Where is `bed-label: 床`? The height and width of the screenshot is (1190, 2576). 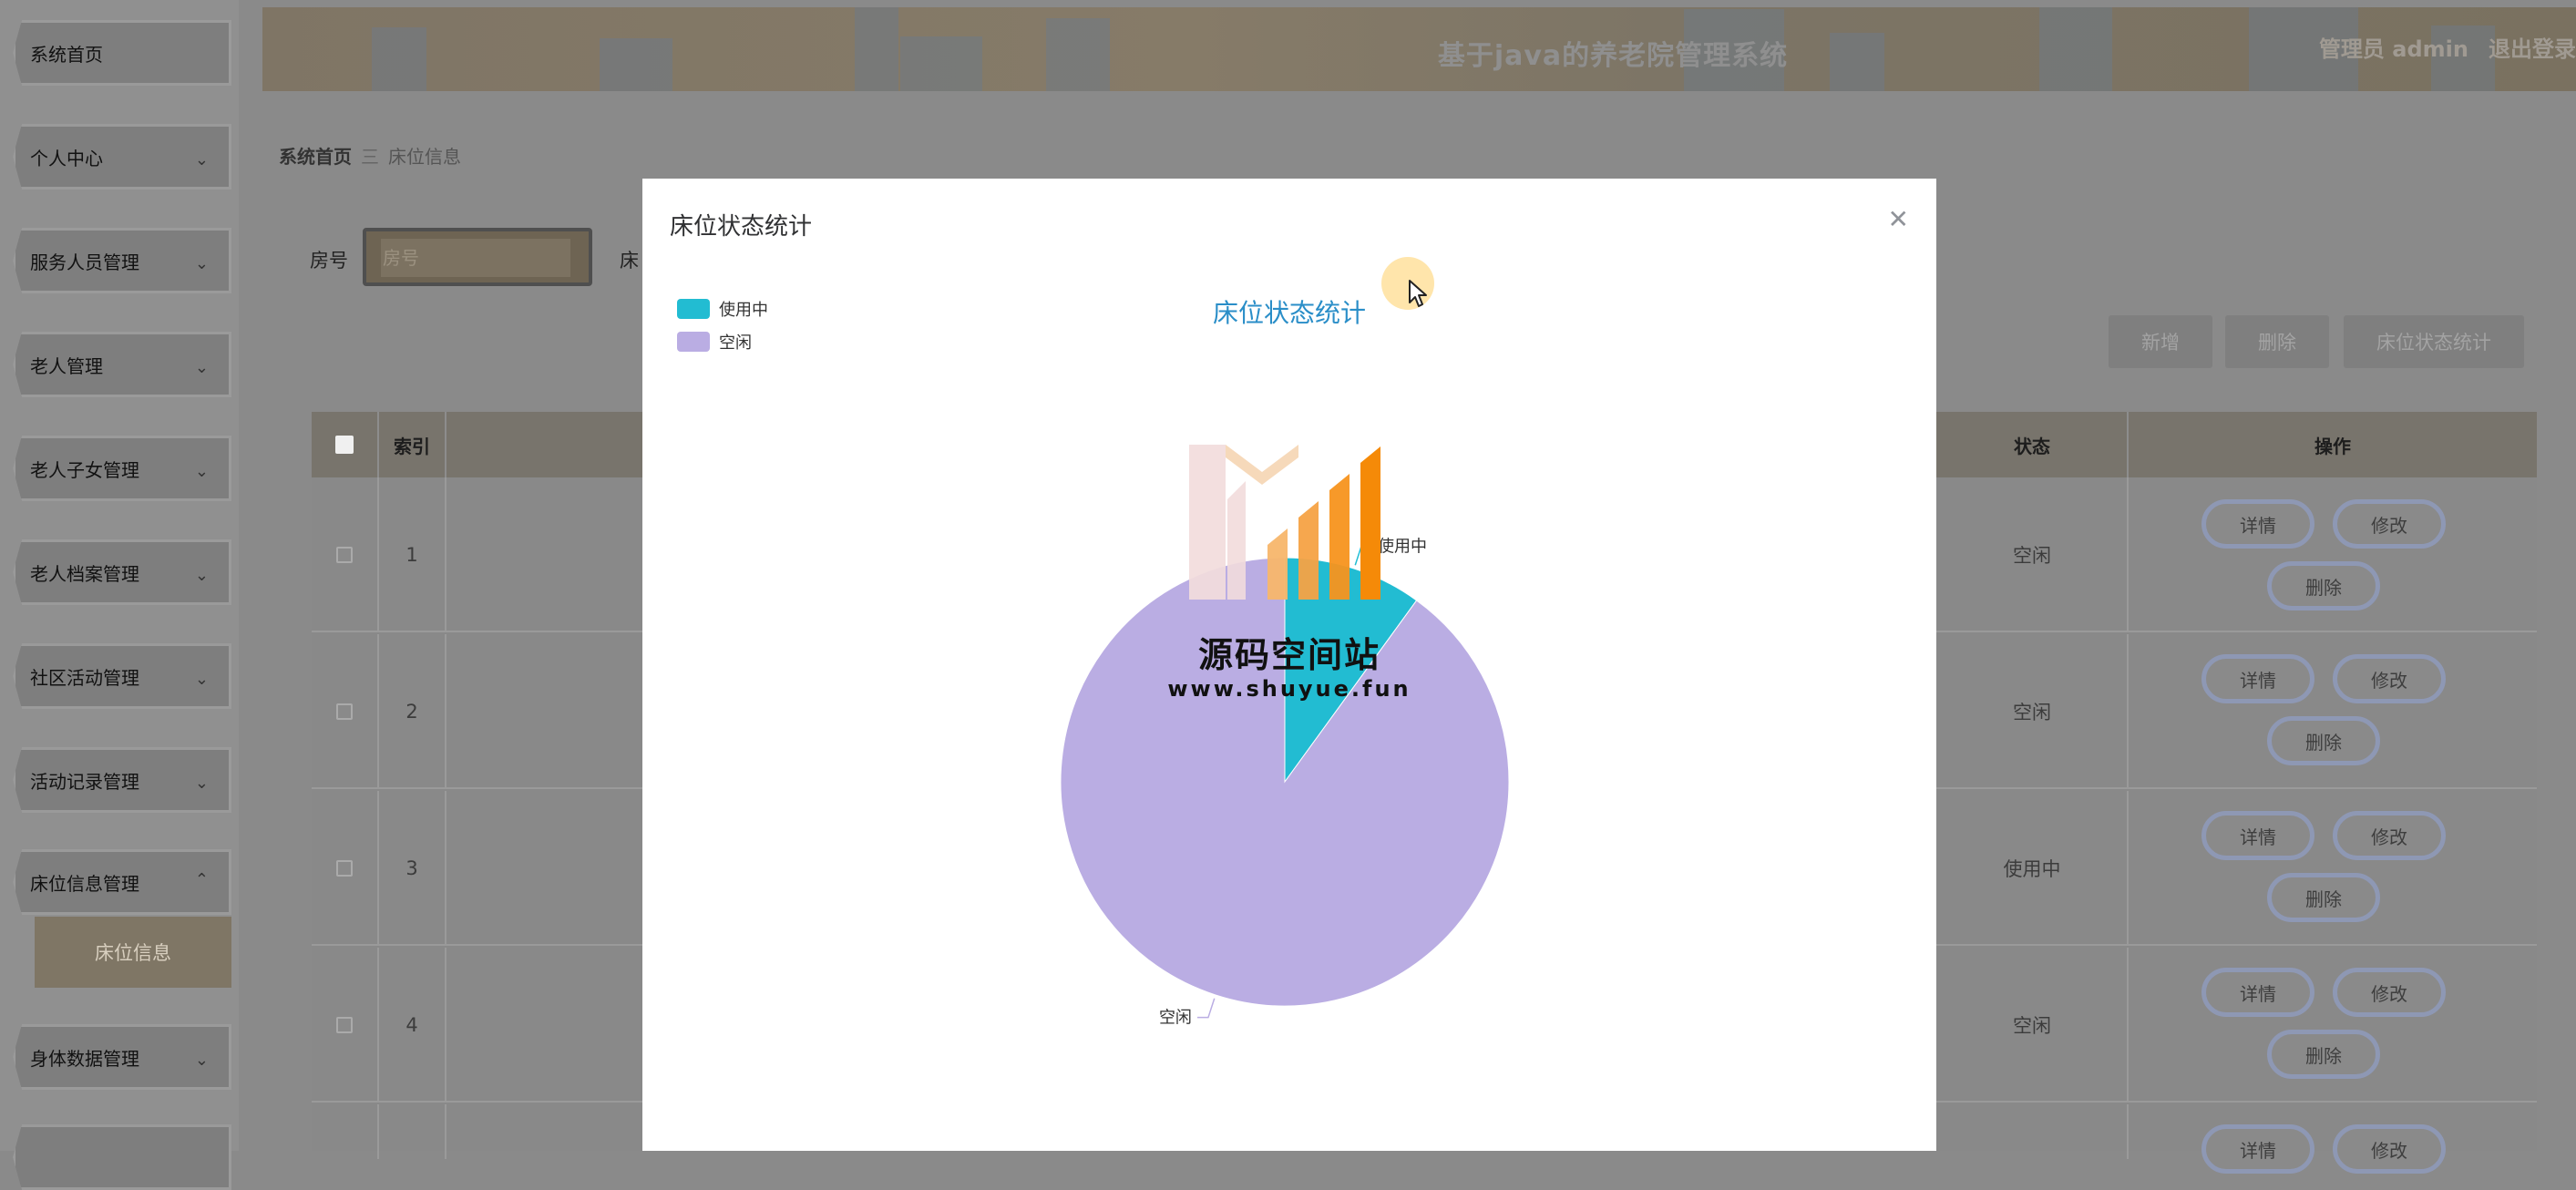 bed-label: 床 is located at coordinates (630, 261).